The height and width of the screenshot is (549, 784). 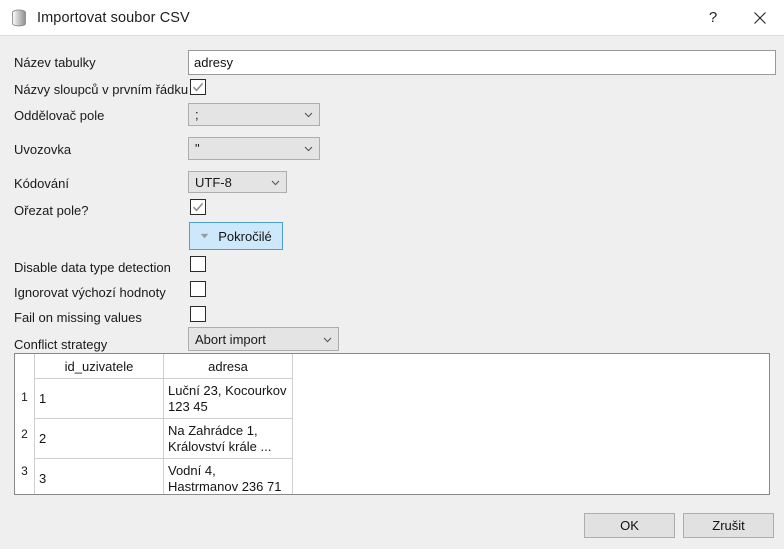 What do you see at coordinates (198, 289) in the screenshot?
I see `ignore-defaults-checkbox` at bounding box center [198, 289].